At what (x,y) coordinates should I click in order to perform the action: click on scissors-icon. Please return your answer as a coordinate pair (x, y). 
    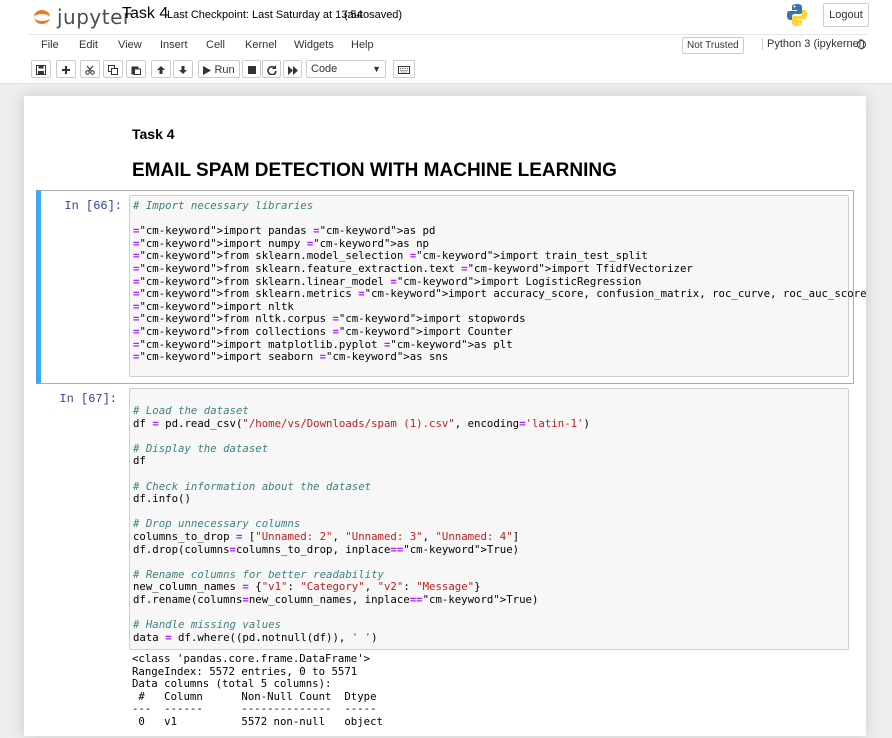
    Looking at the image, I should click on (90, 70).